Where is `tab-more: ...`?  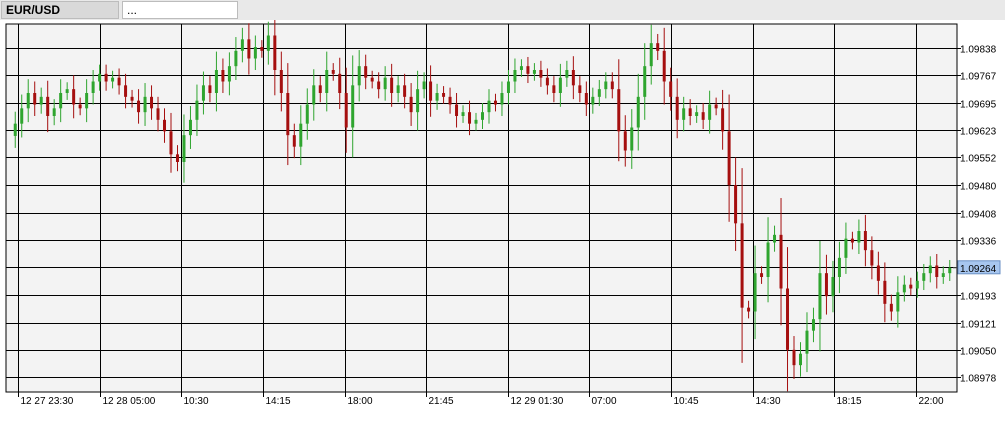
tab-more: ... is located at coordinates (180, 10).